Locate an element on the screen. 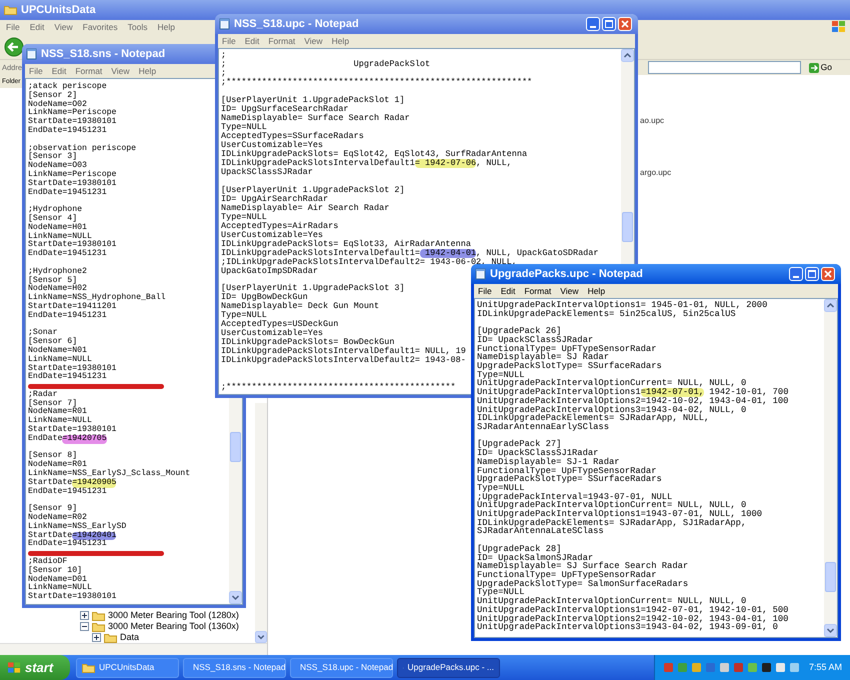 The width and height of the screenshot is (850, 680). taskbar-button: UPCUnitsData is located at coordinates (127, 668).